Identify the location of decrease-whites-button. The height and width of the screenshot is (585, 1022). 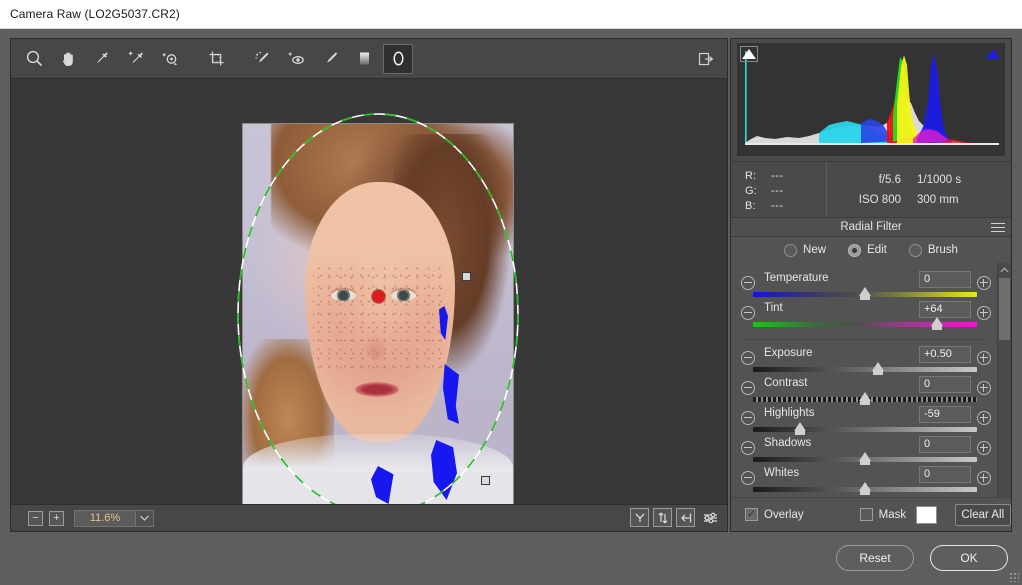
(748, 478).